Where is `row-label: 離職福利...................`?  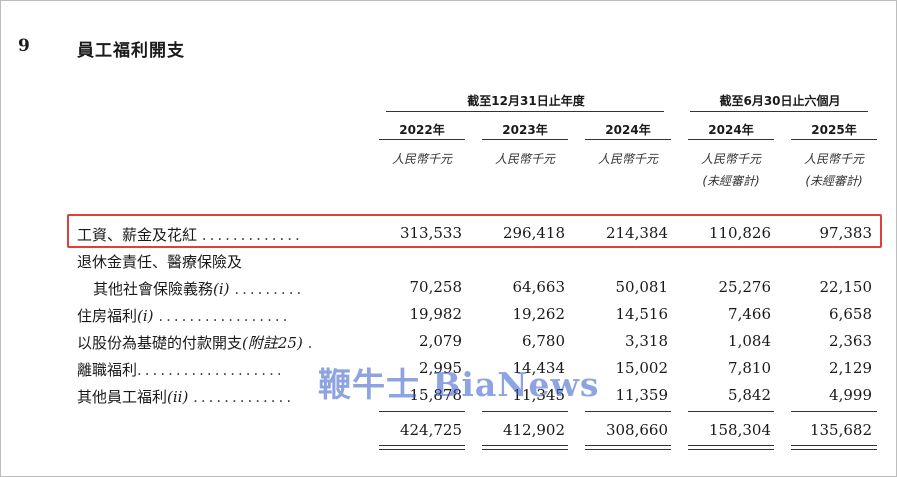 row-label: 離職福利................... is located at coordinates (181, 370).